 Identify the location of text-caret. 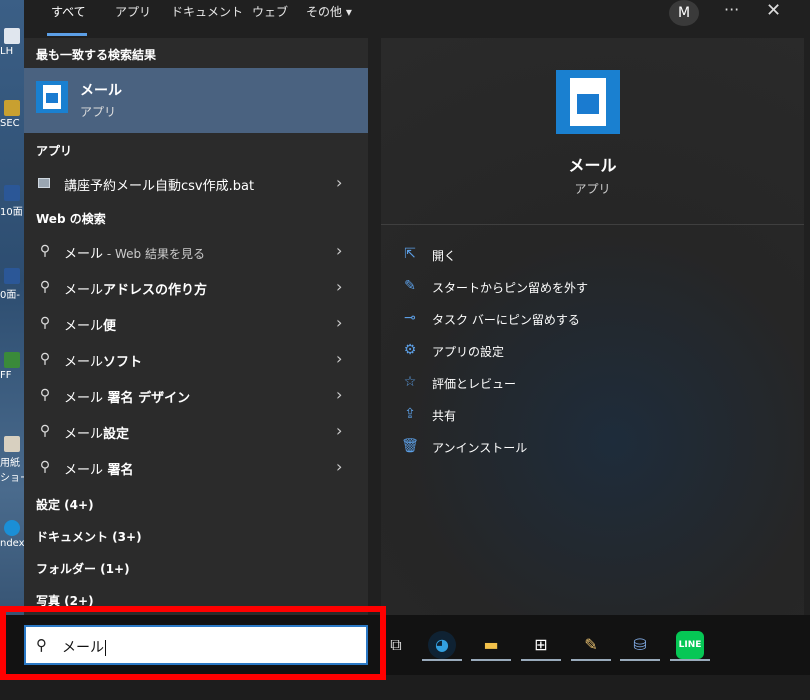
(105, 648).